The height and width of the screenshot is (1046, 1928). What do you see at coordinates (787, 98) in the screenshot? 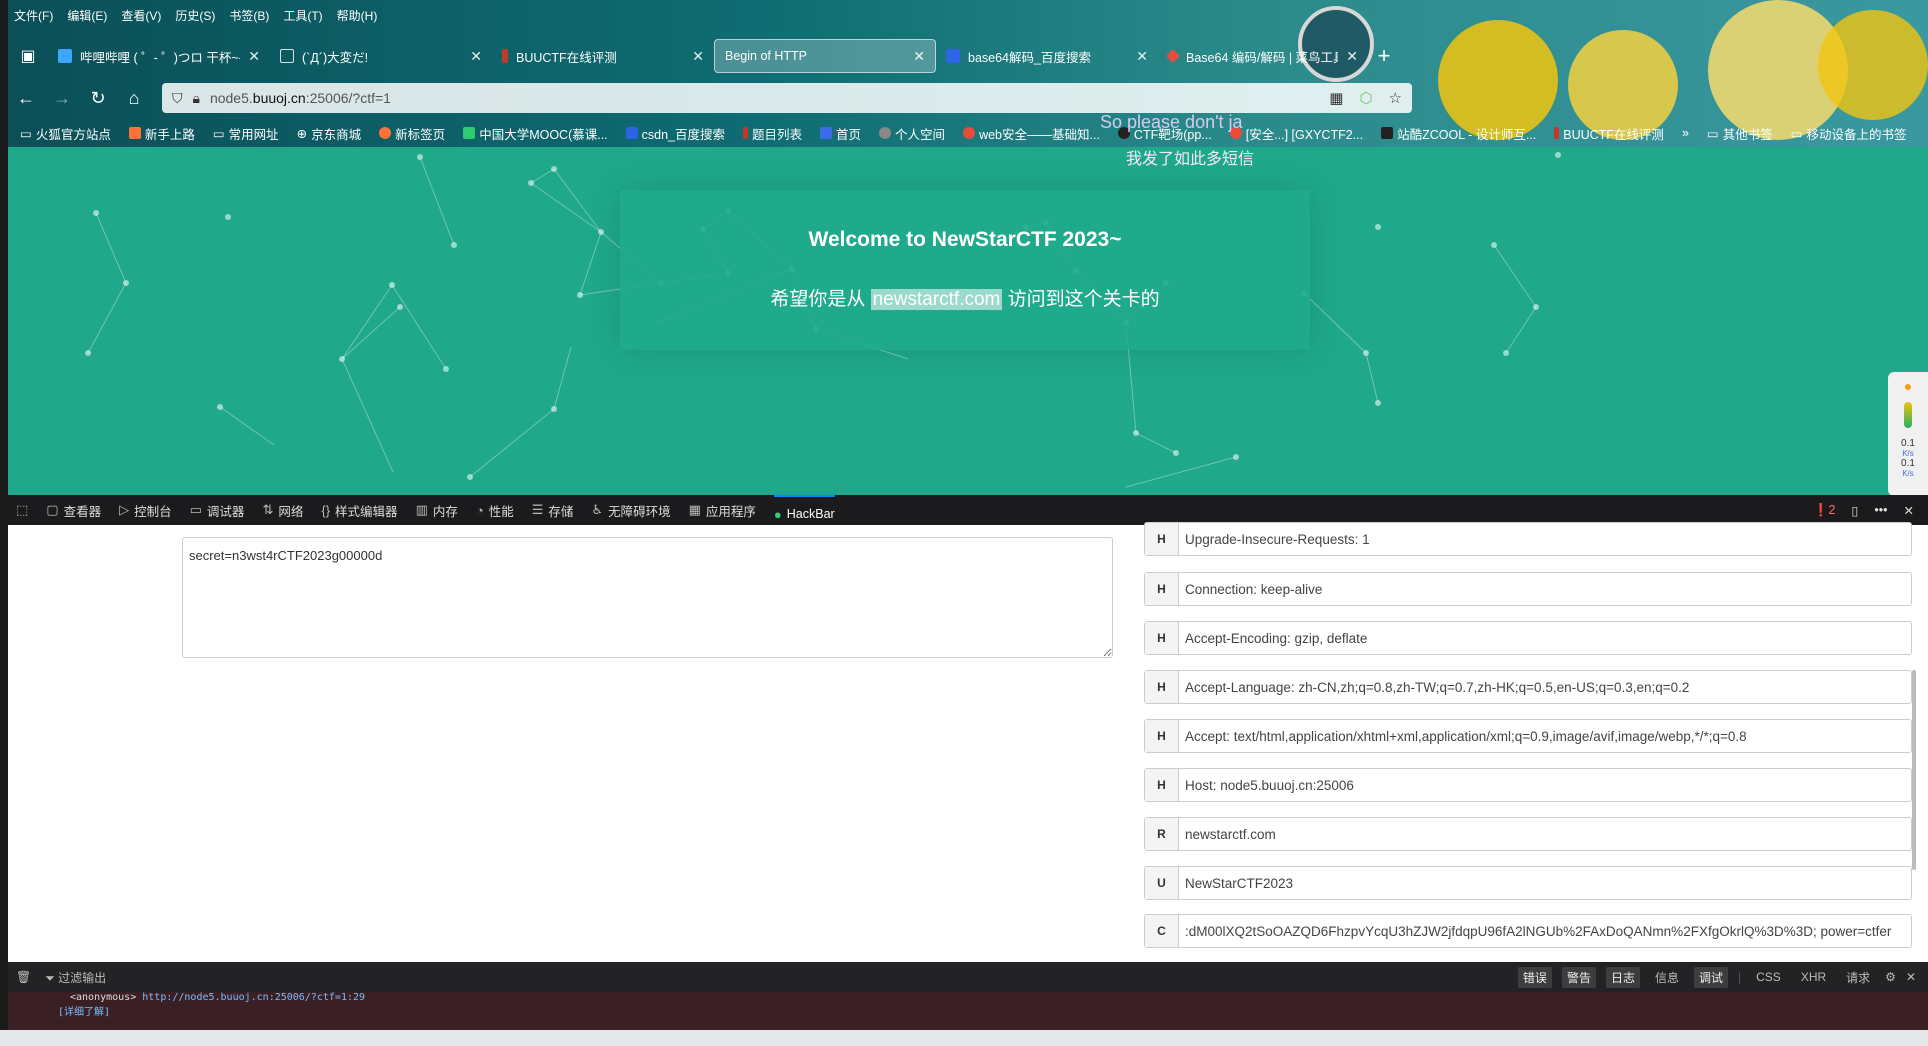
I see `url-bar: ⛉ 🔒︎ node5.buuoj.cn:25006/?ctf=1 ▦ ⬡ ☆` at bounding box center [787, 98].